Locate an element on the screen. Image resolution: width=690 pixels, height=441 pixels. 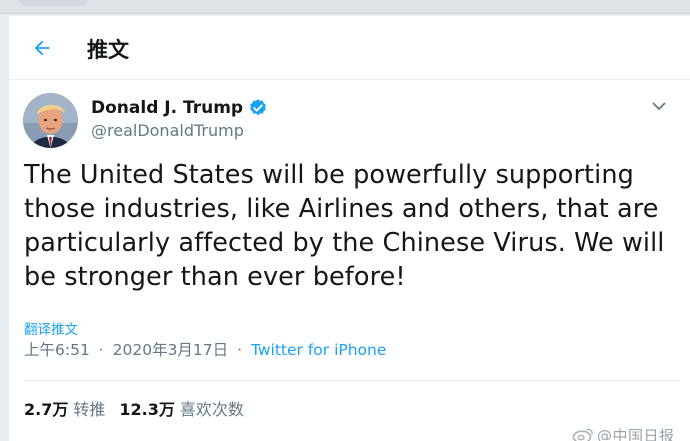
chevron-down-icon is located at coordinates (659, 106).